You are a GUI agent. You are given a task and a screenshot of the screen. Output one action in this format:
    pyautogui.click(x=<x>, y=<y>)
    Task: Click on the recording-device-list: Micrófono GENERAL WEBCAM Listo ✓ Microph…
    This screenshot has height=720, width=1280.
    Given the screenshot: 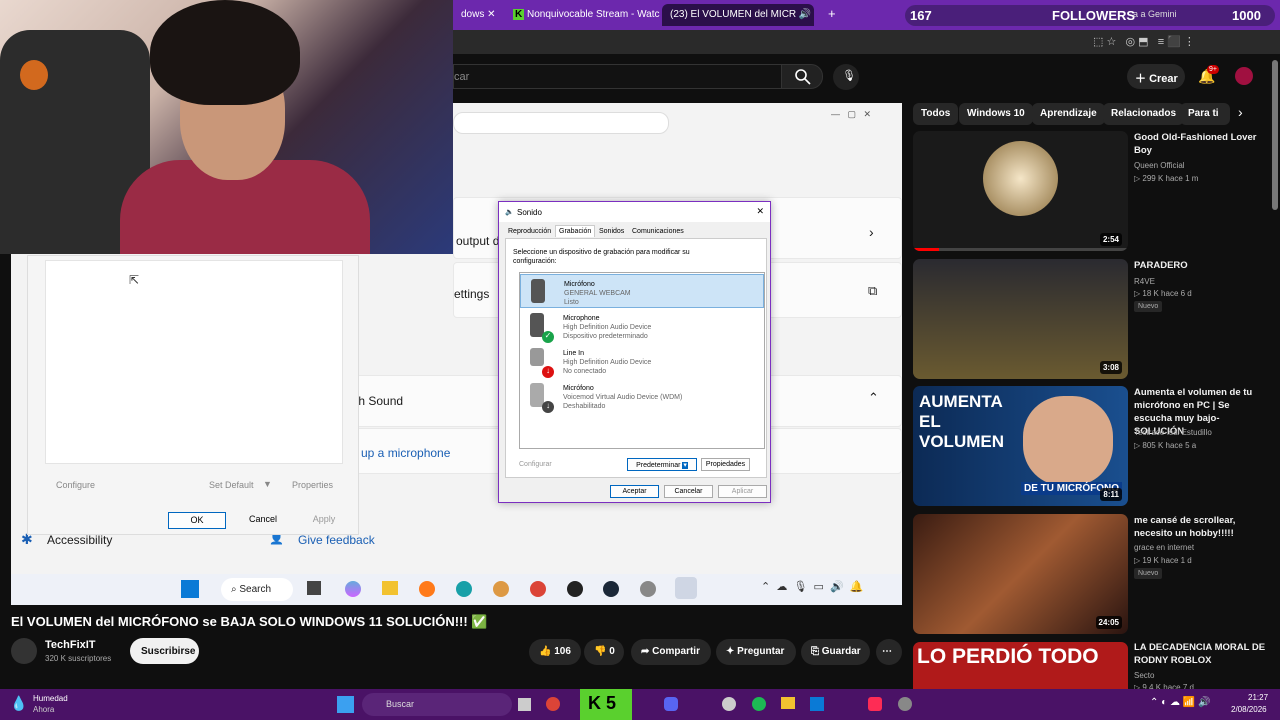 What is the action you would take?
    pyautogui.click(x=642, y=360)
    